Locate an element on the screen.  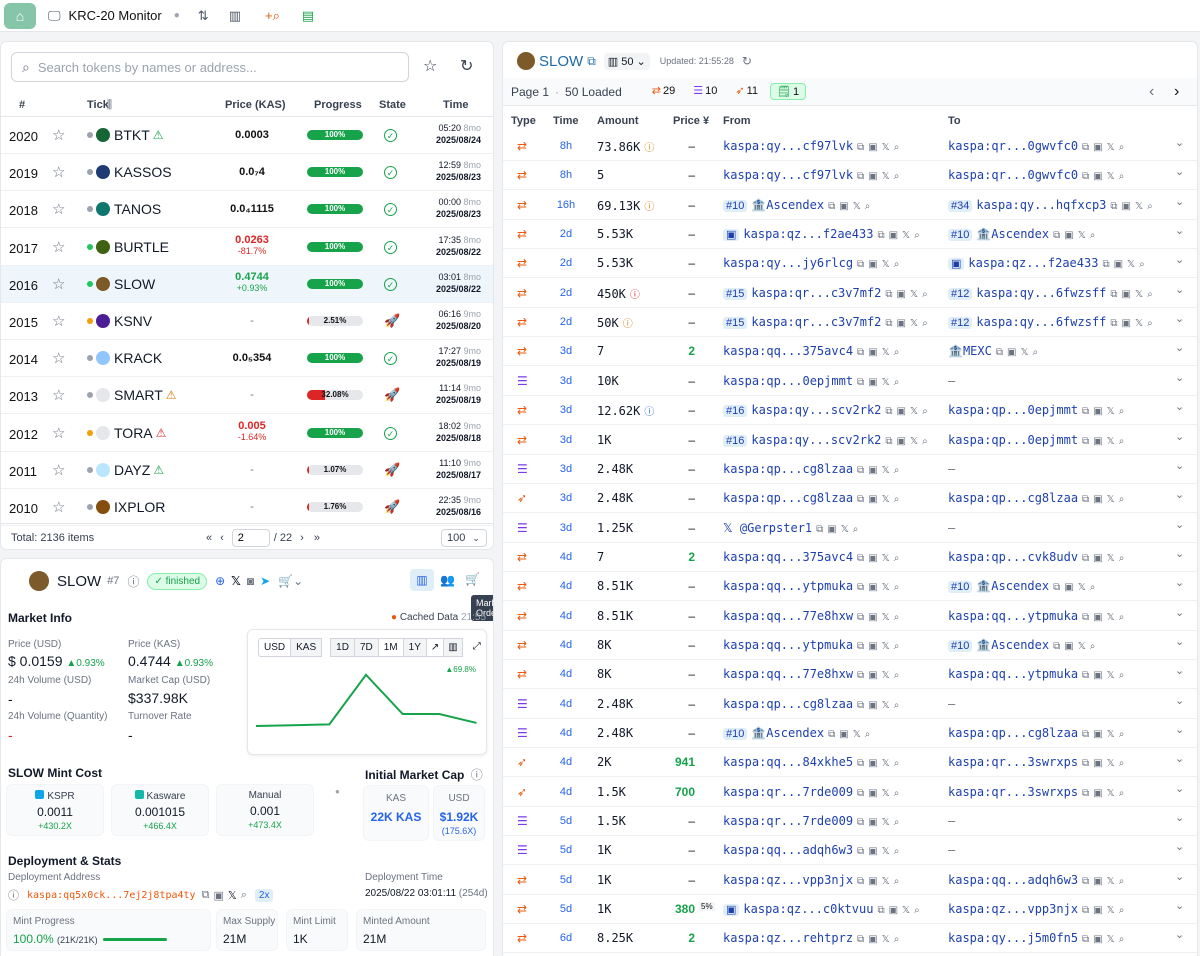
info-icon: ⓘ is located at coordinates (133, 581).